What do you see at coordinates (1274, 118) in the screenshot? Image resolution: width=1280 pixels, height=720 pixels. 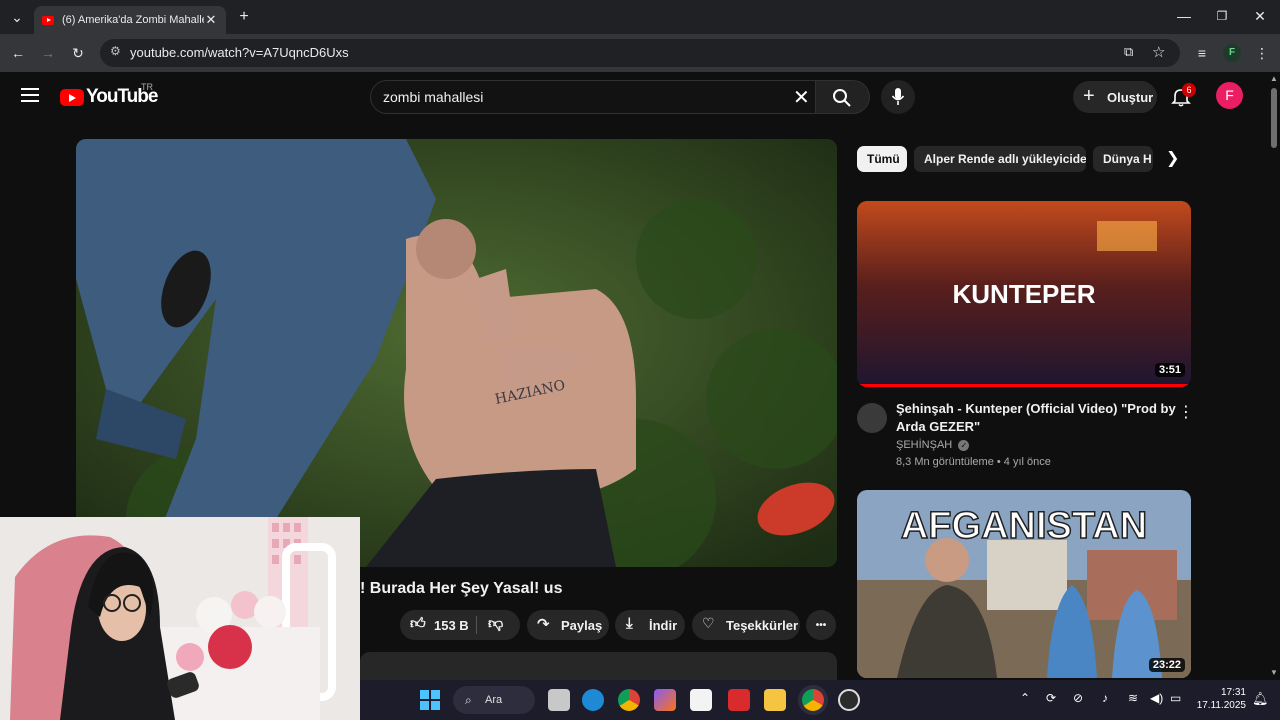 I see `scrollbar-thumb` at bounding box center [1274, 118].